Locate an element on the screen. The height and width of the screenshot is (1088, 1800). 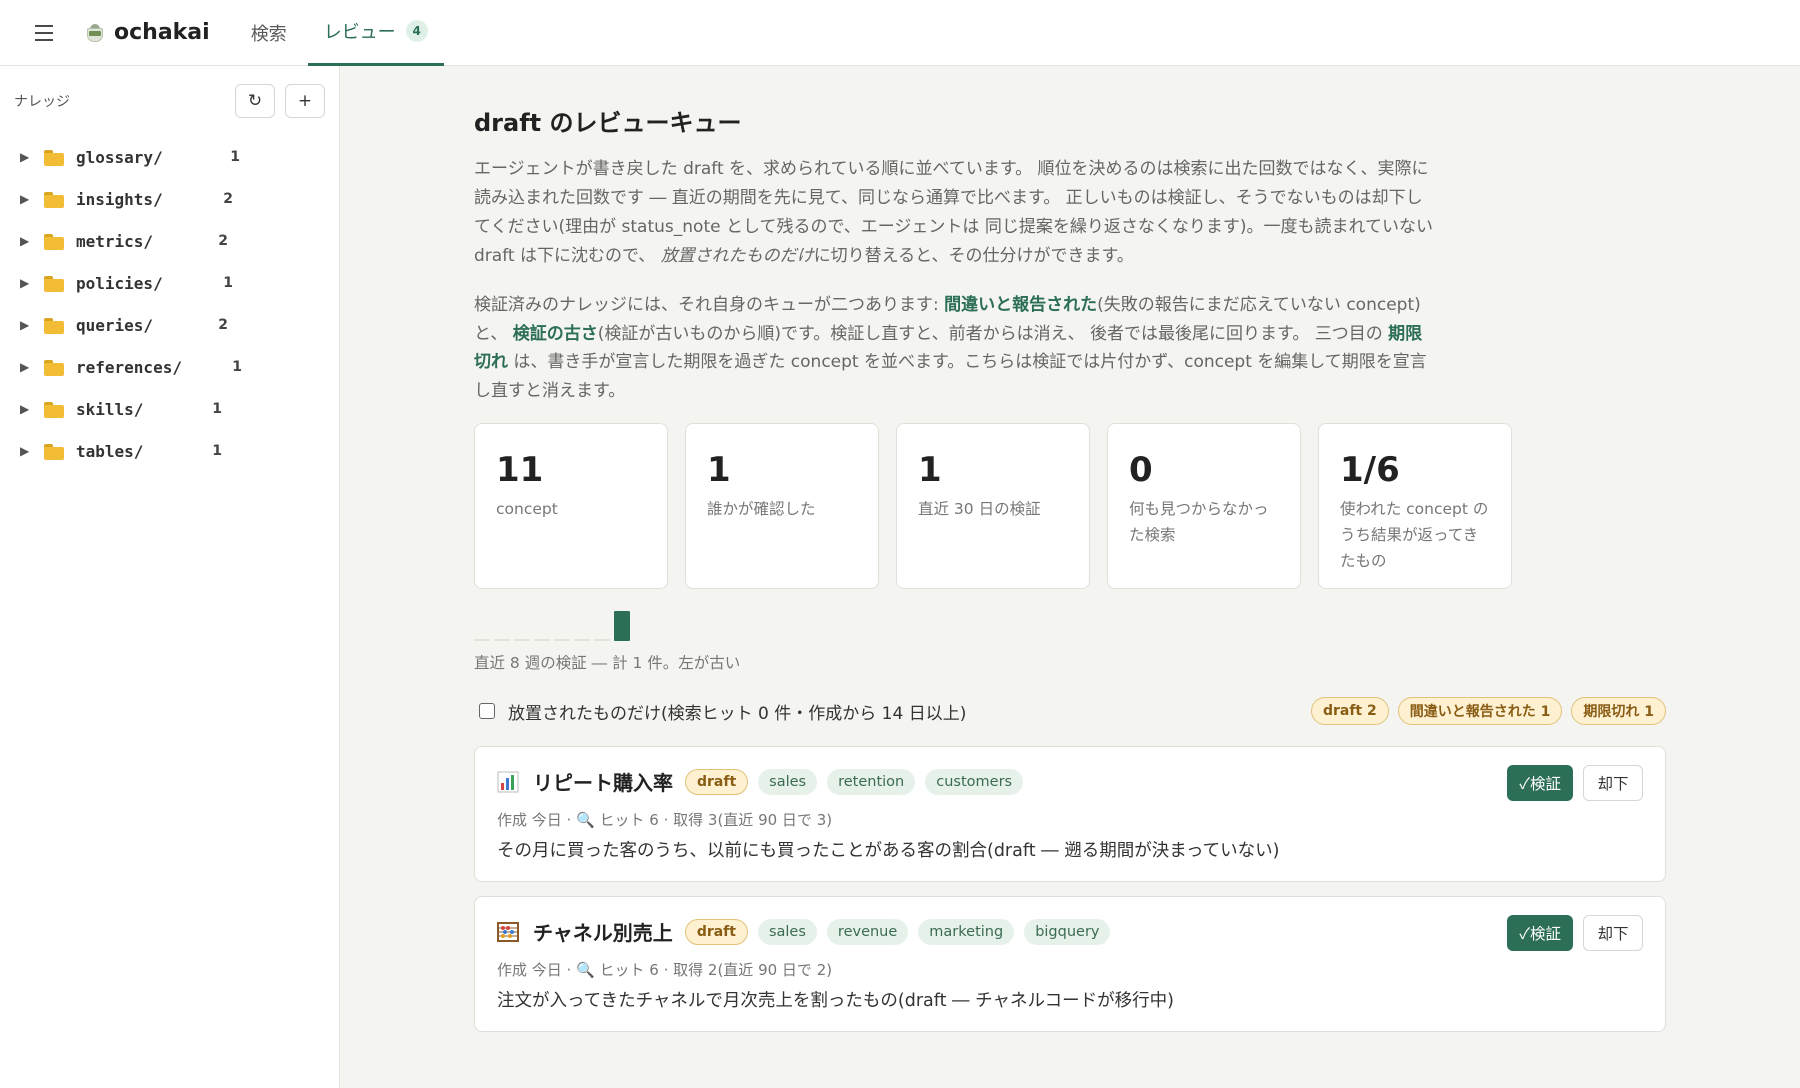
tab-search: 検索 is located at coordinates (269, 33).